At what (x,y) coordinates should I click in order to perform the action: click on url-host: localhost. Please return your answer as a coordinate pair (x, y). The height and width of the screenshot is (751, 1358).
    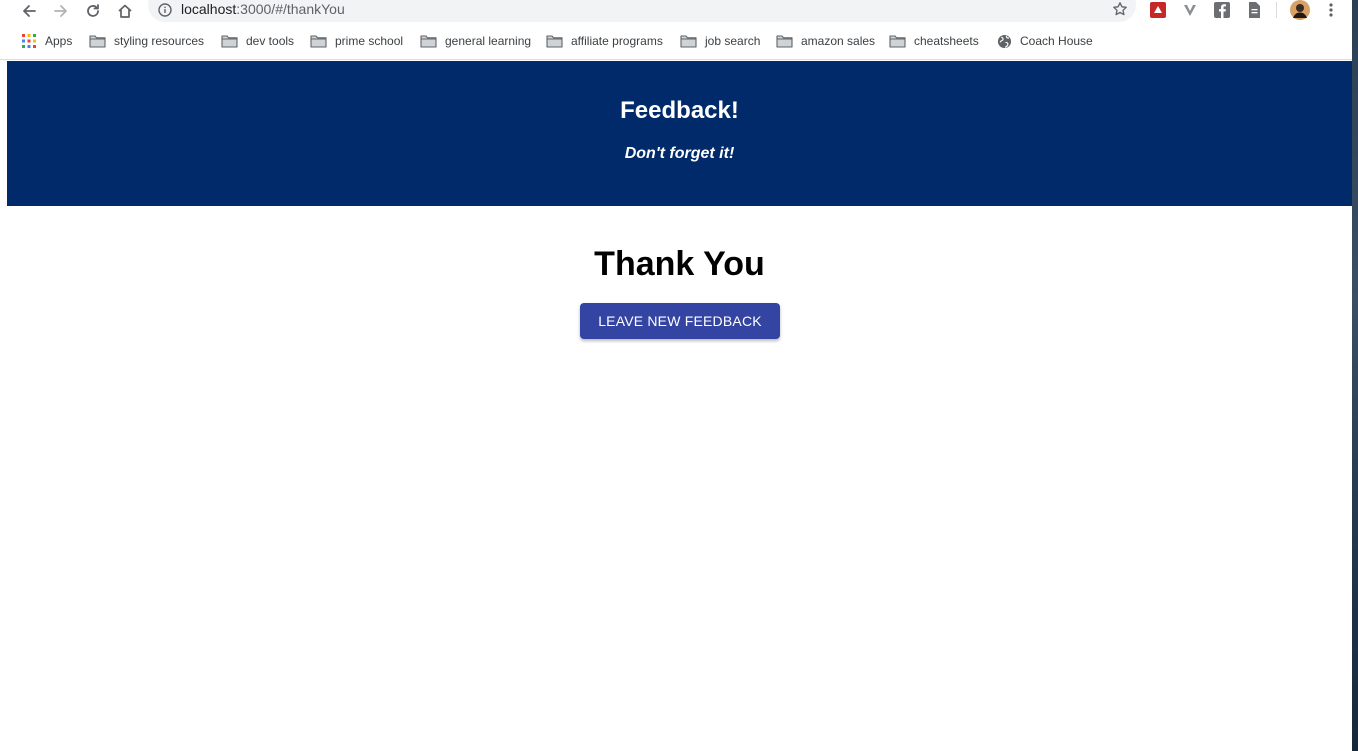
    Looking at the image, I should click on (209, 9).